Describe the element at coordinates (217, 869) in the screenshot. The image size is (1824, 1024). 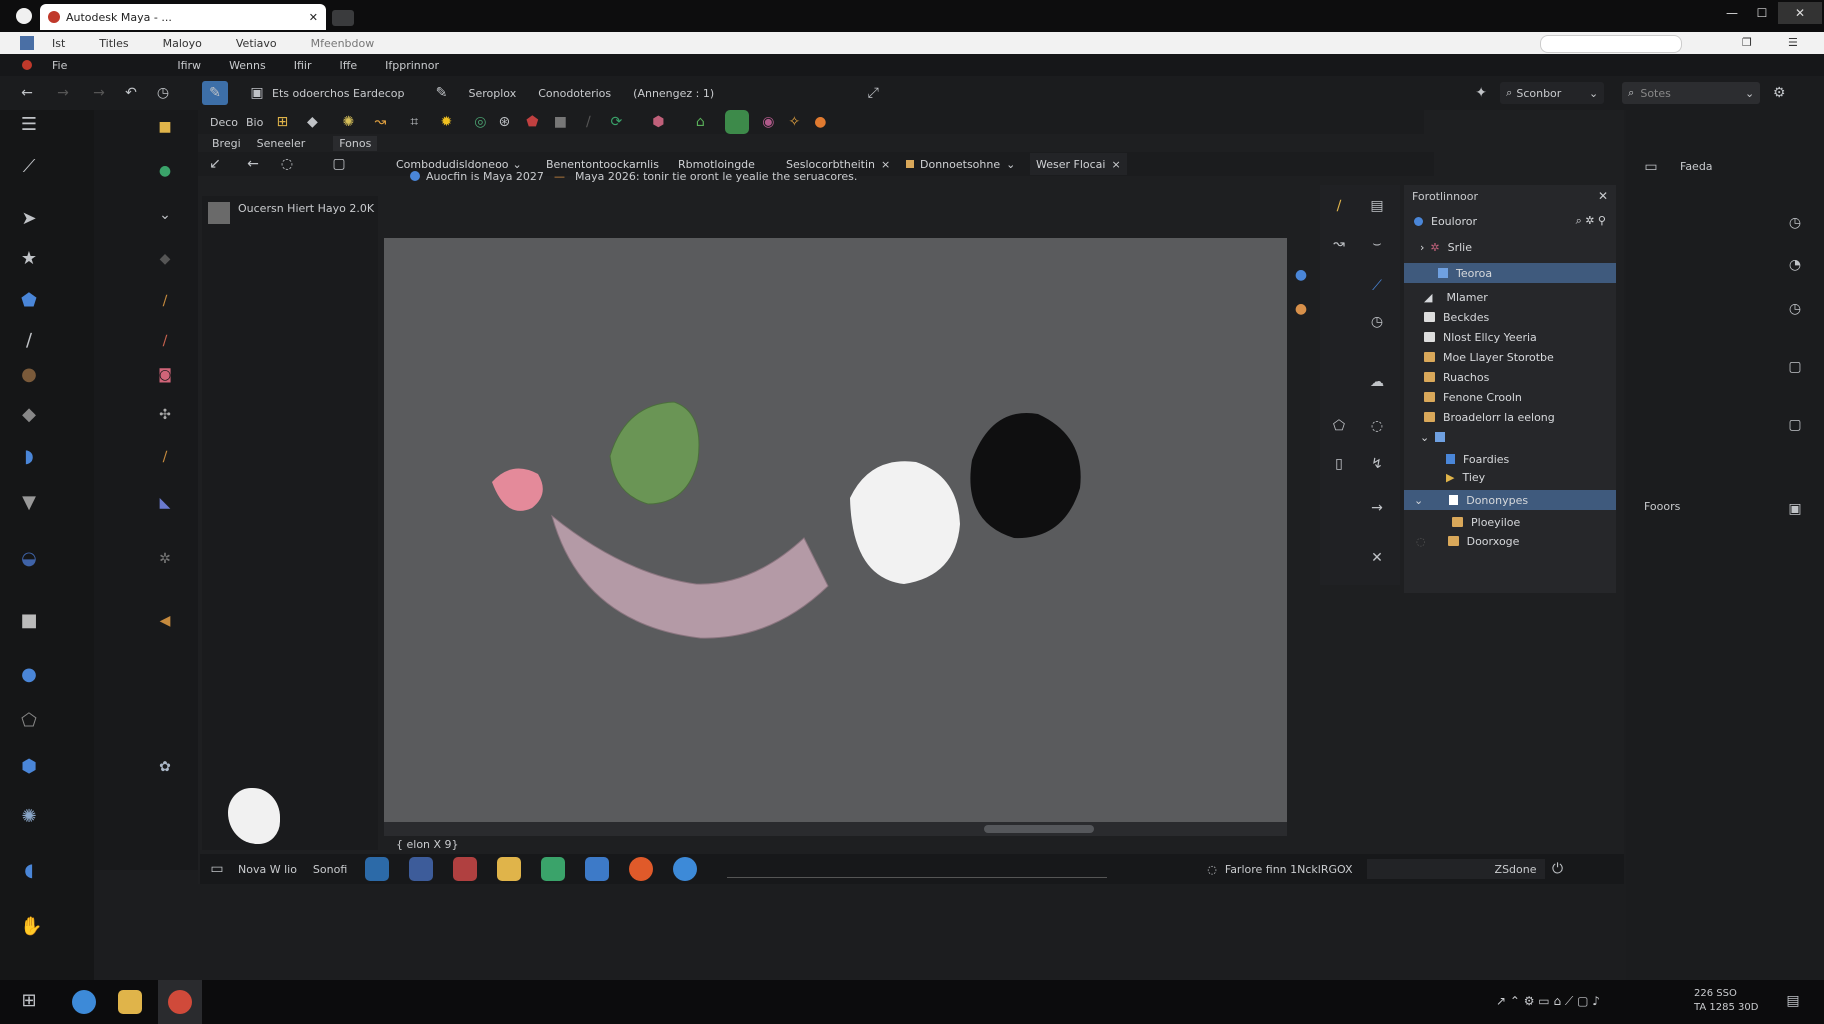
I see `monitor-icon: ▭` at that location.